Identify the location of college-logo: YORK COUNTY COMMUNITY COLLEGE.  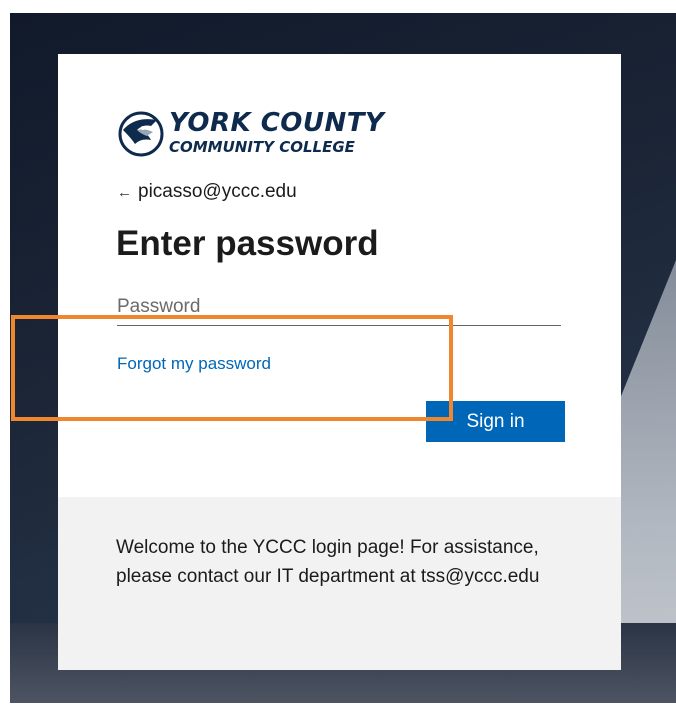
(250, 134).